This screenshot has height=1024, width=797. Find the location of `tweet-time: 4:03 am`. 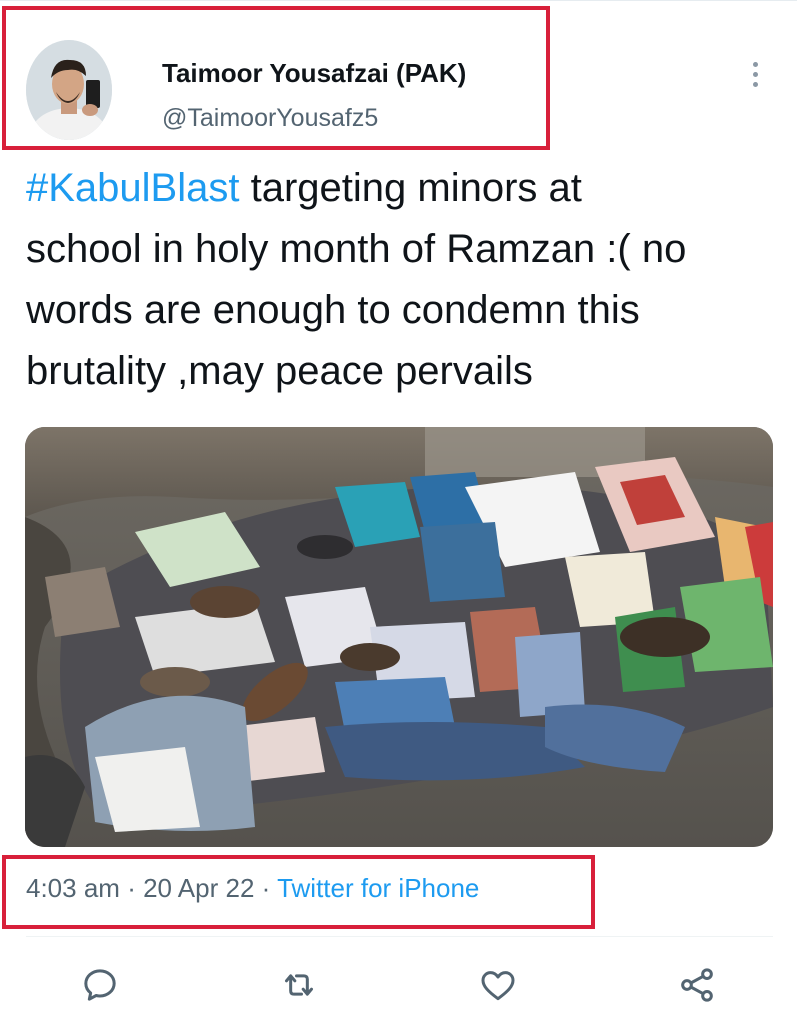

tweet-time: 4:03 am is located at coordinates (73, 888).